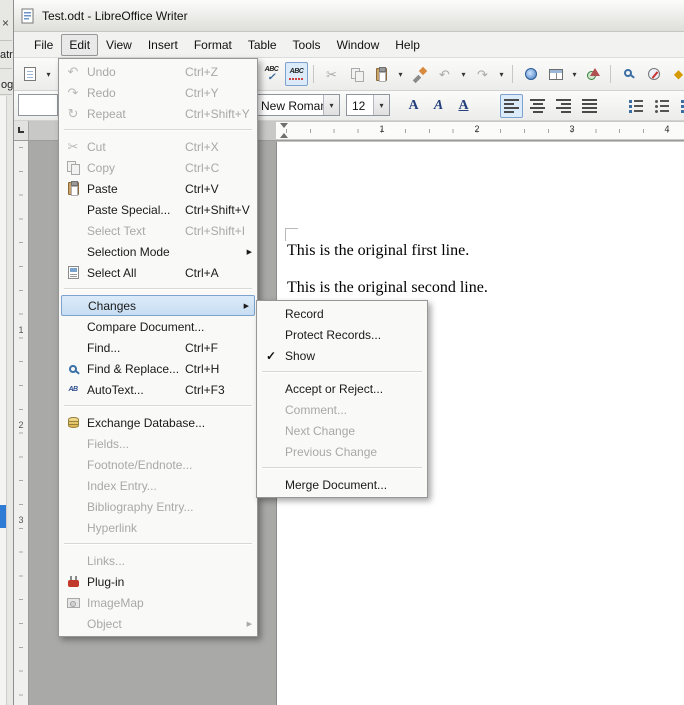 The image size is (684, 705). I want to click on autospellcheck-button: ABC, so click(296, 74).